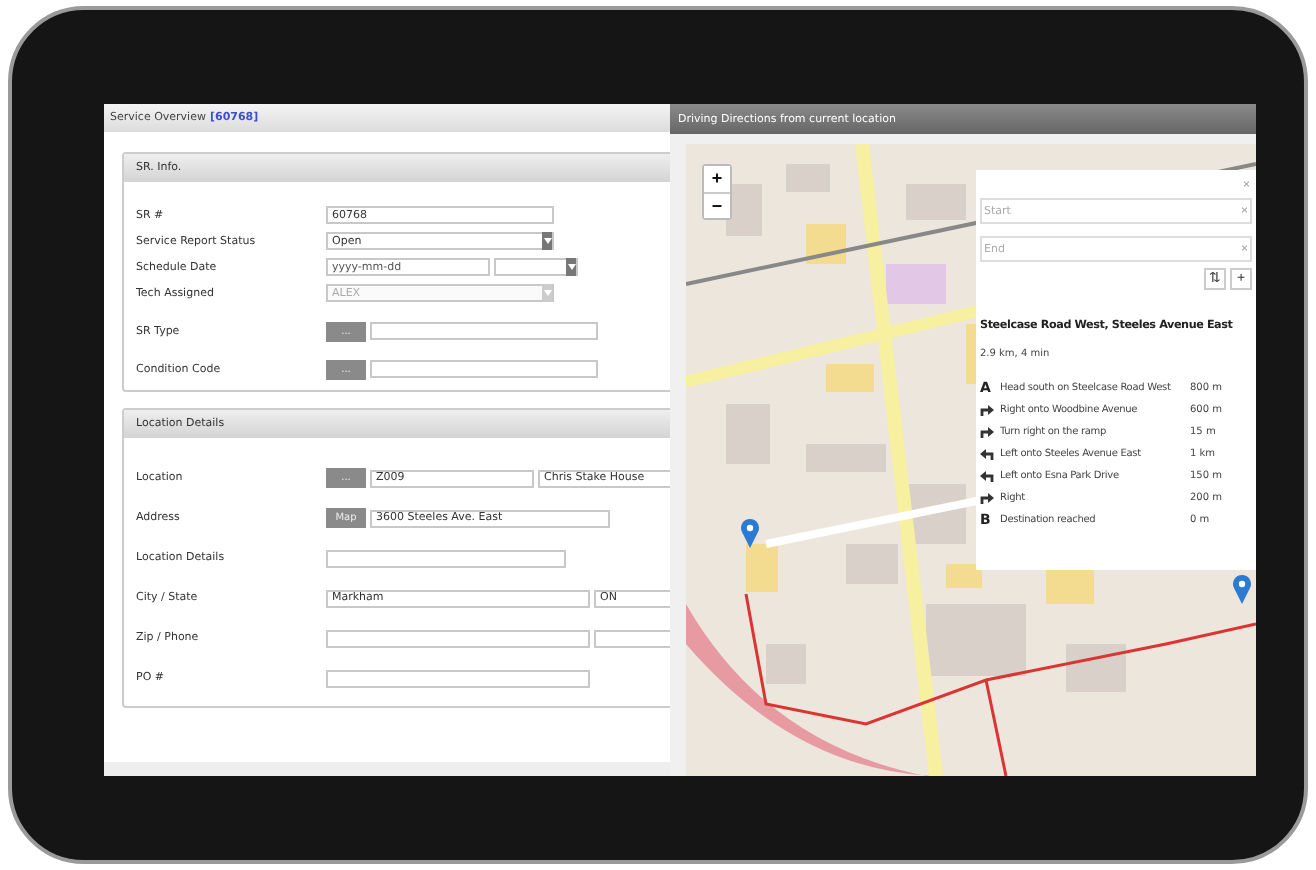  I want to click on dropdown-field, so click(536, 267).